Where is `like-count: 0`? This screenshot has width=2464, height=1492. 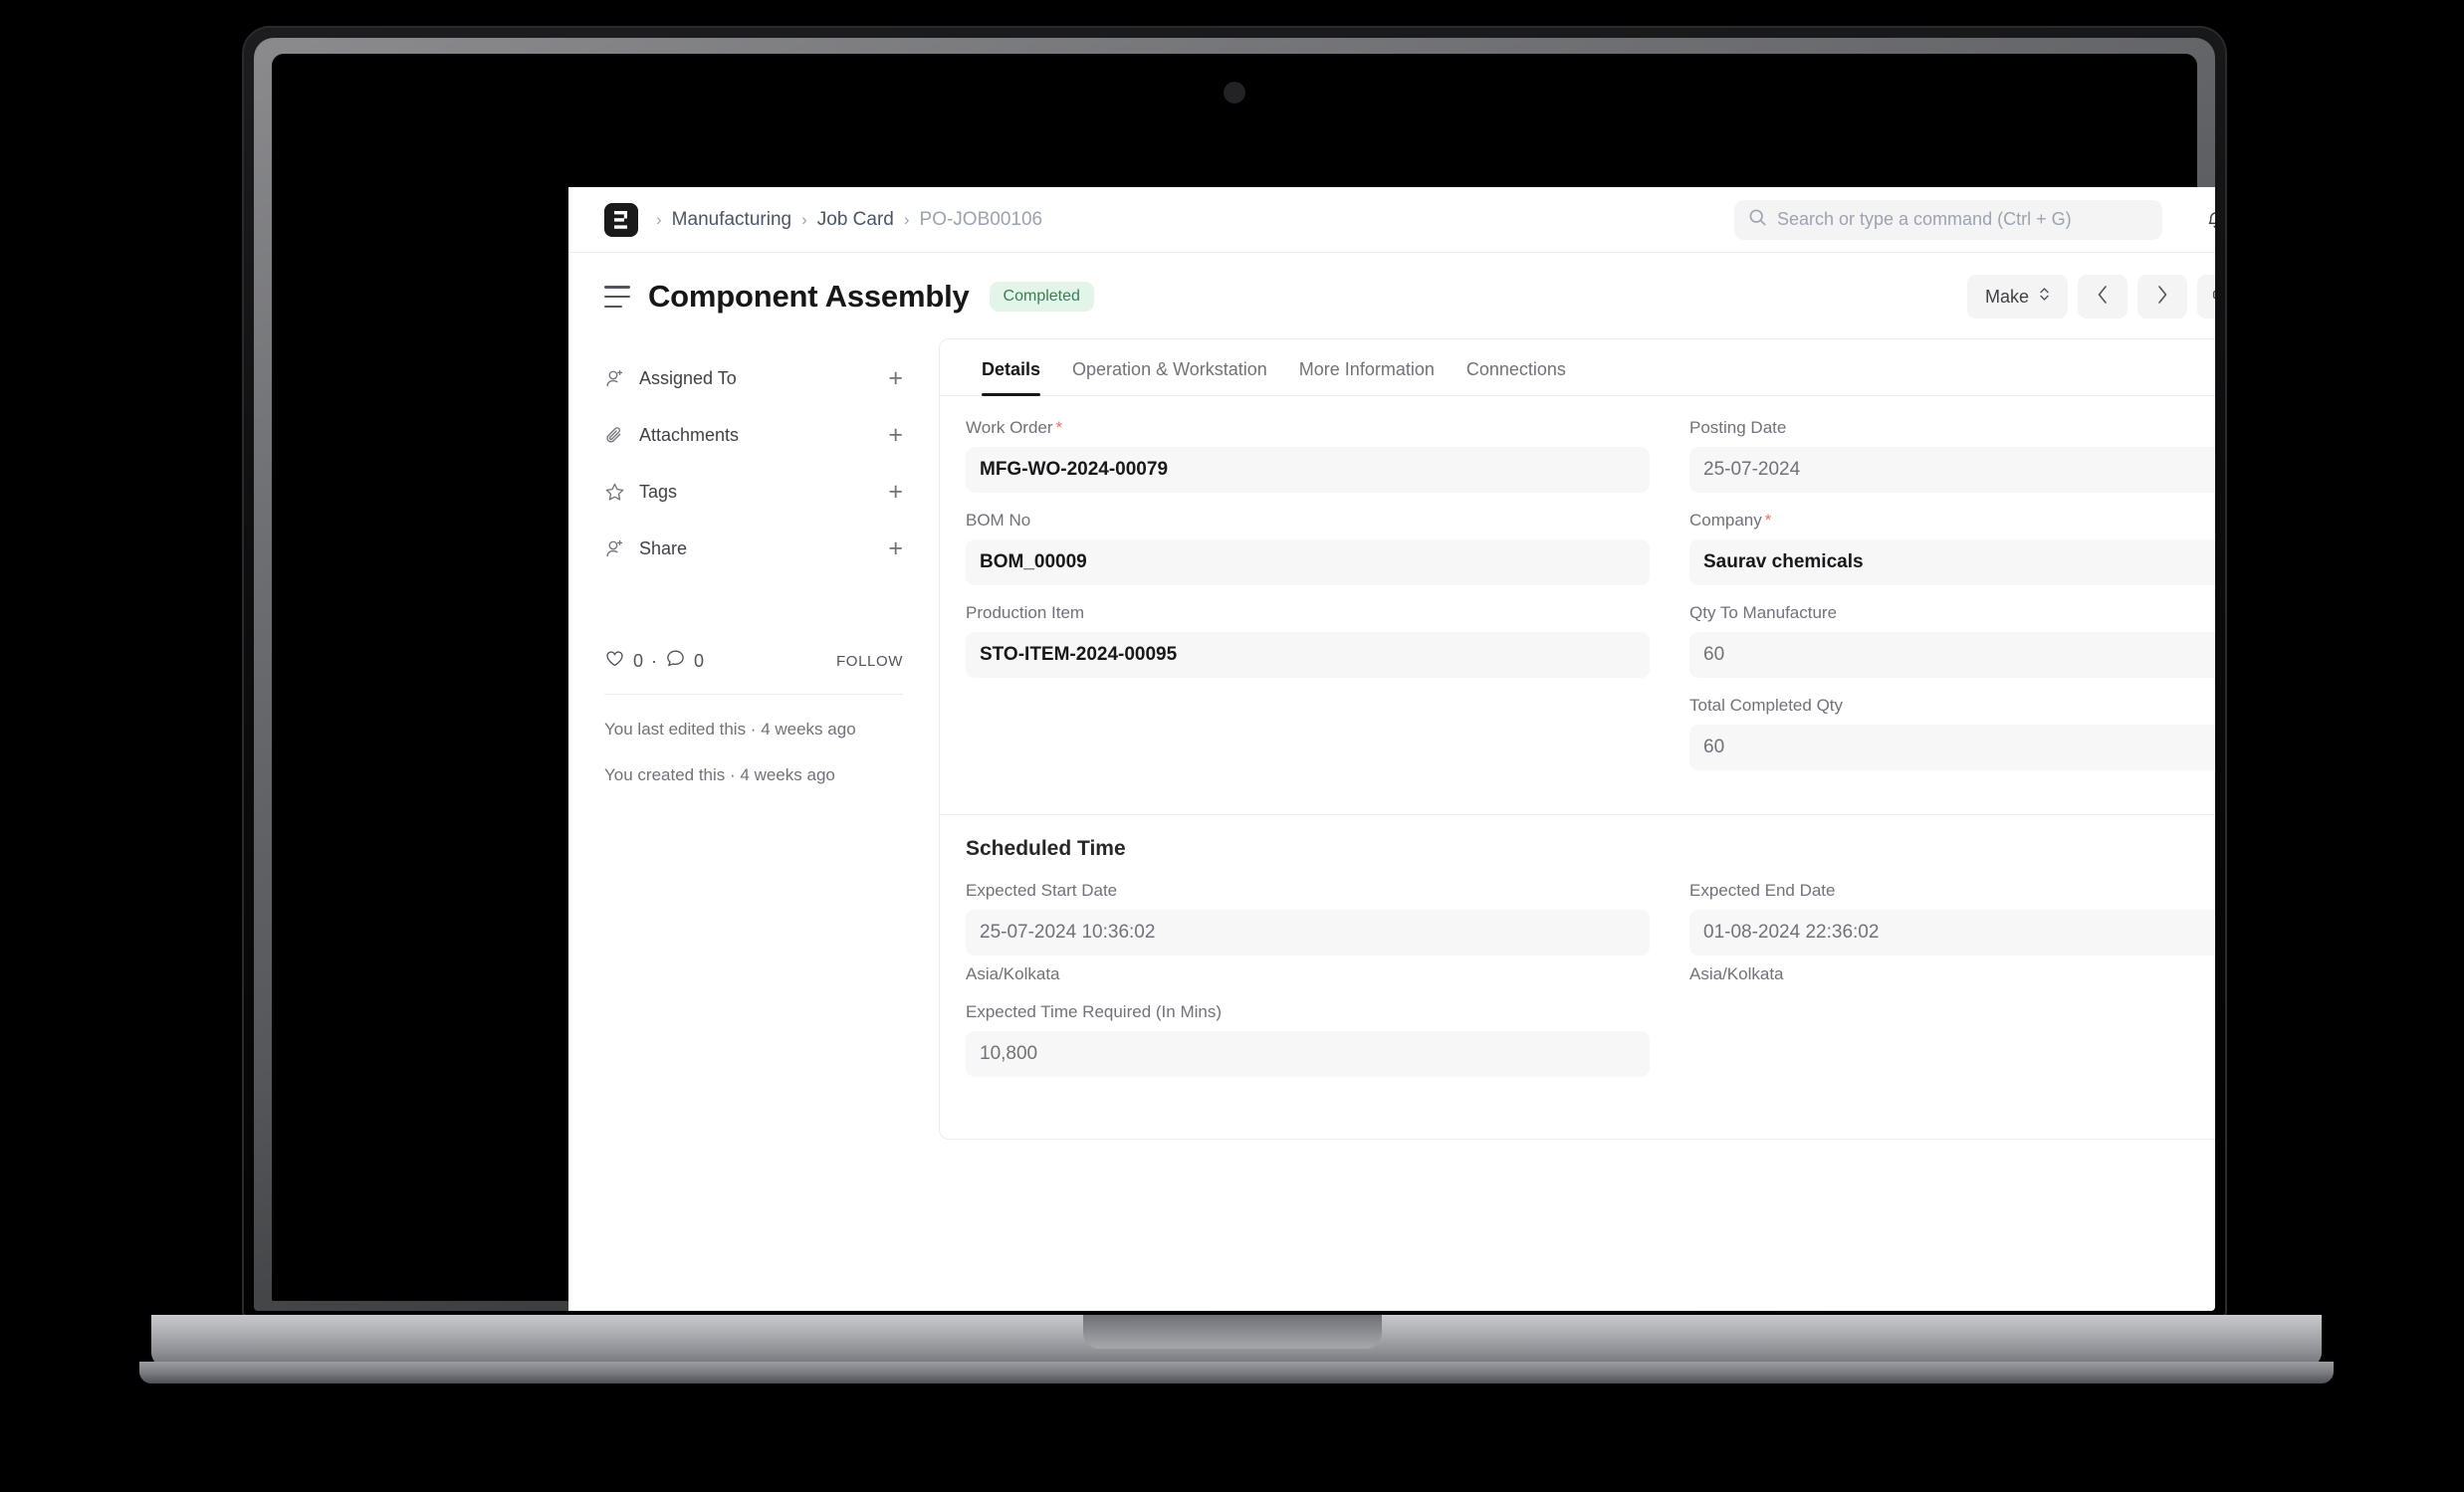
like-count: 0 is located at coordinates (638, 660).